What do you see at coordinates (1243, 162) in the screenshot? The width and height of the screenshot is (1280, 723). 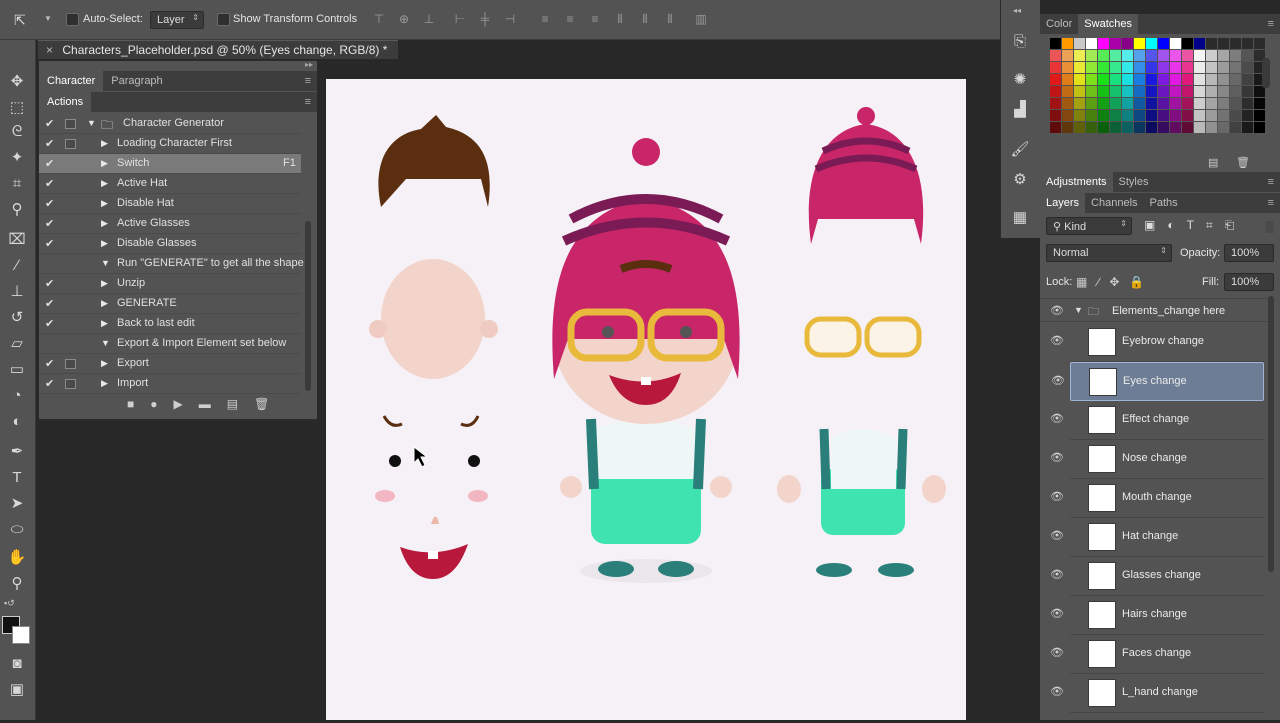 I see `delete-swatch-icon: 🗑` at bounding box center [1243, 162].